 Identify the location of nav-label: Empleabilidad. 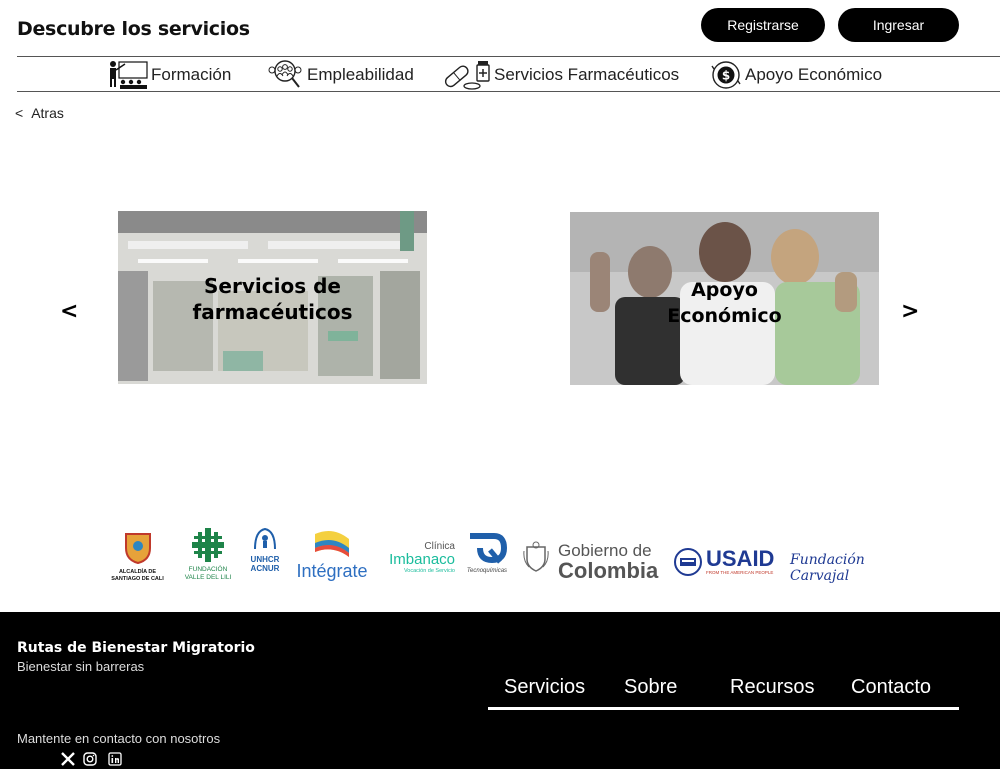
(360, 74).